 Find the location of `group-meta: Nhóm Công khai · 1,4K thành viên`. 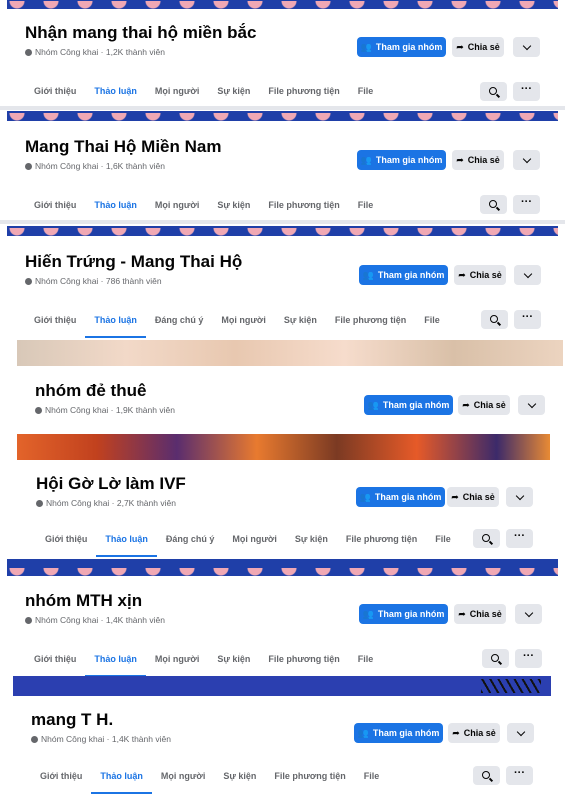

group-meta: Nhóm Công khai · 1,4K thành viên is located at coordinates (95, 620).